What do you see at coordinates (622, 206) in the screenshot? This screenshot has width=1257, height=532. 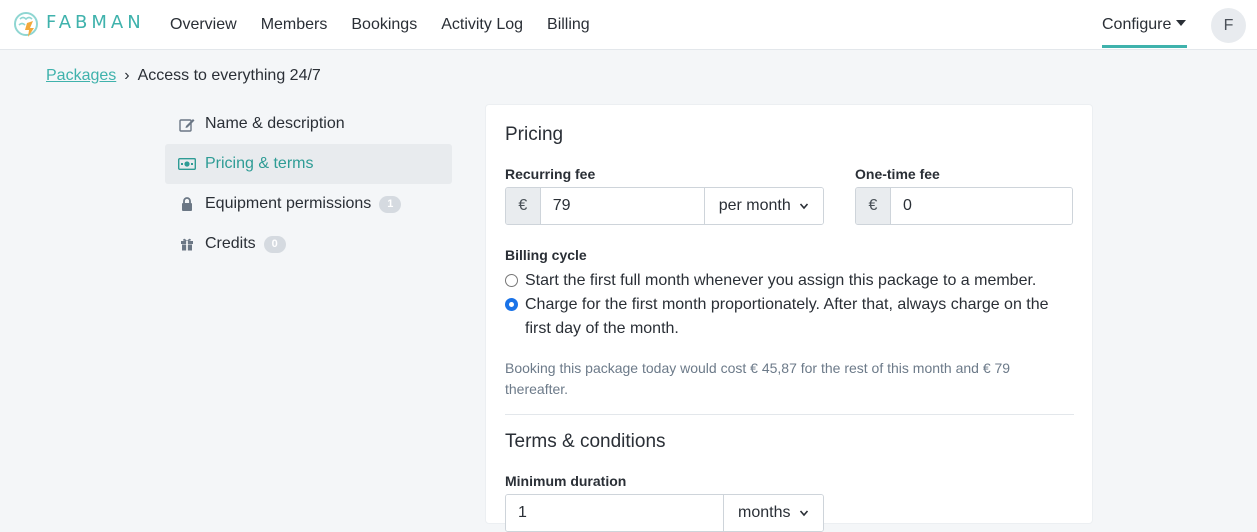 I see `recurring-fee-input` at bounding box center [622, 206].